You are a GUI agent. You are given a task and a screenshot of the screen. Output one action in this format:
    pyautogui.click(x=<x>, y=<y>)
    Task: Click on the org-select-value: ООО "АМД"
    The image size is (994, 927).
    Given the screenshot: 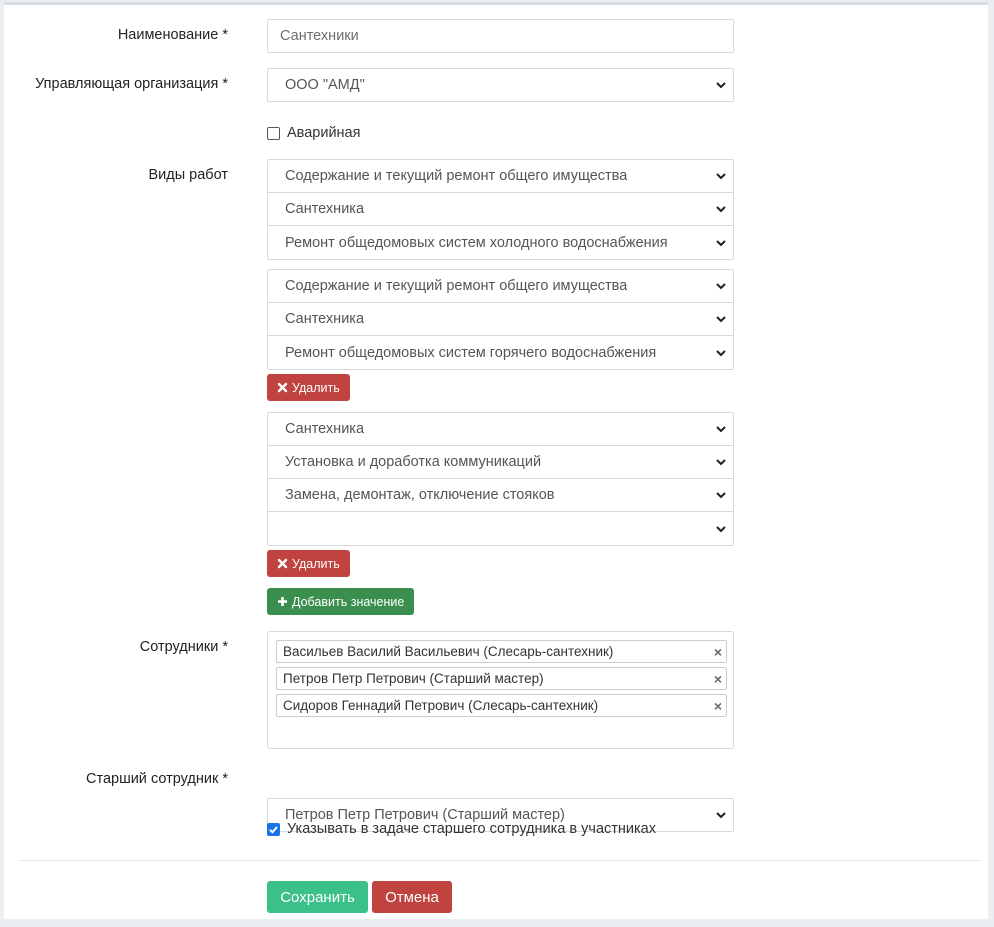 What is the action you would take?
    pyautogui.click(x=325, y=85)
    